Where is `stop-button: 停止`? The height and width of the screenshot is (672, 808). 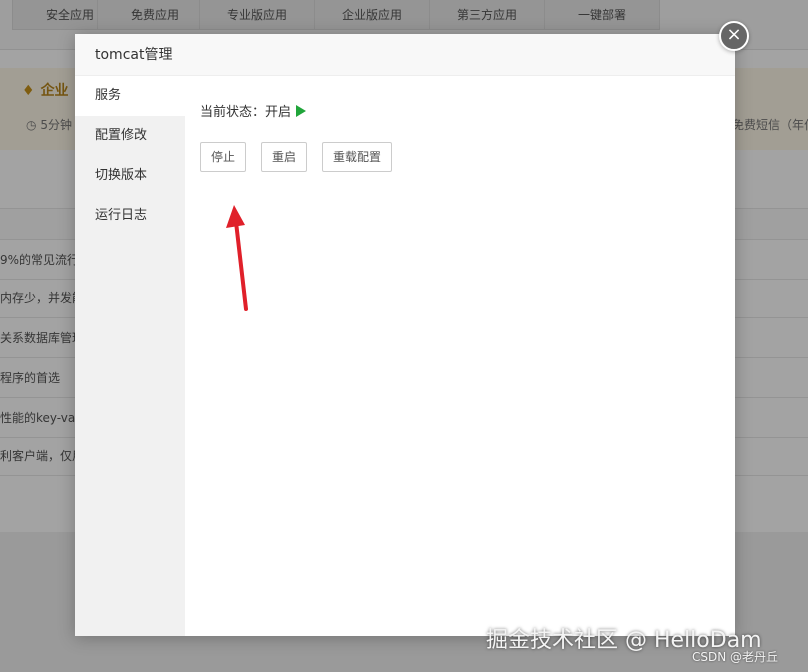 stop-button: 停止 is located at coordinates (223, 157).